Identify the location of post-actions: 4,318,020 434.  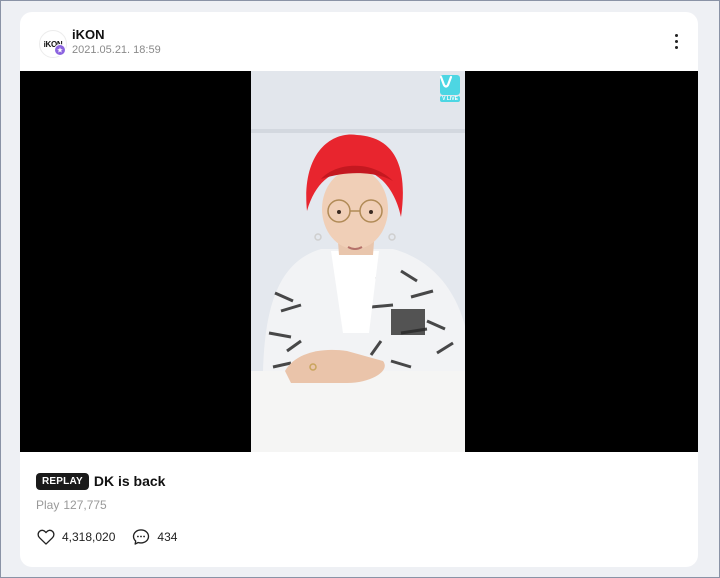
(106, 537).